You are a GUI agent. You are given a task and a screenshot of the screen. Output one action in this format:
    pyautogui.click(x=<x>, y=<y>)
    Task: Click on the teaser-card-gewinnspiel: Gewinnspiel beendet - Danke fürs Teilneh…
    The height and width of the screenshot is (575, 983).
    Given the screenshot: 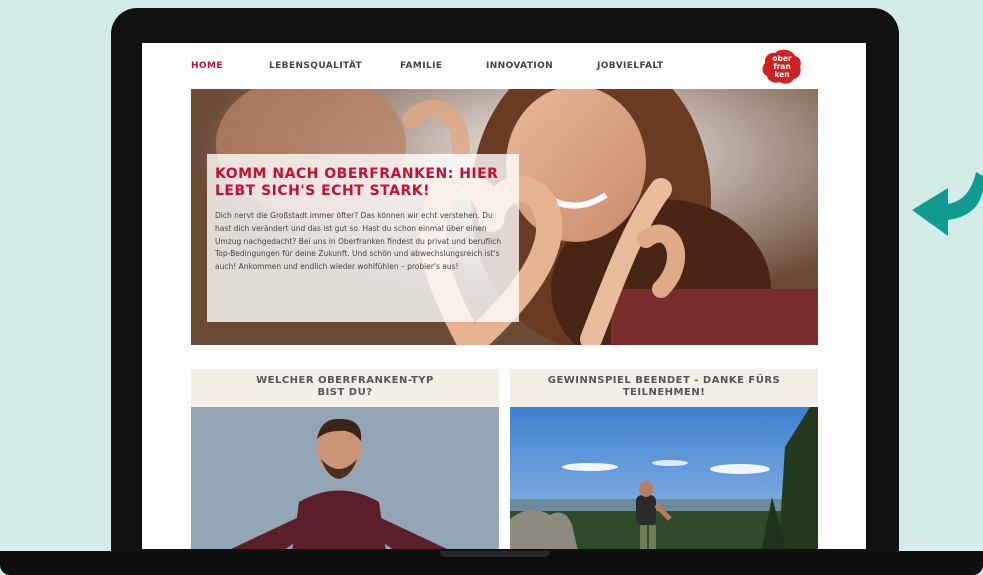 What is the action you would take?
    pyautogui.click(x=664, y=459)
    